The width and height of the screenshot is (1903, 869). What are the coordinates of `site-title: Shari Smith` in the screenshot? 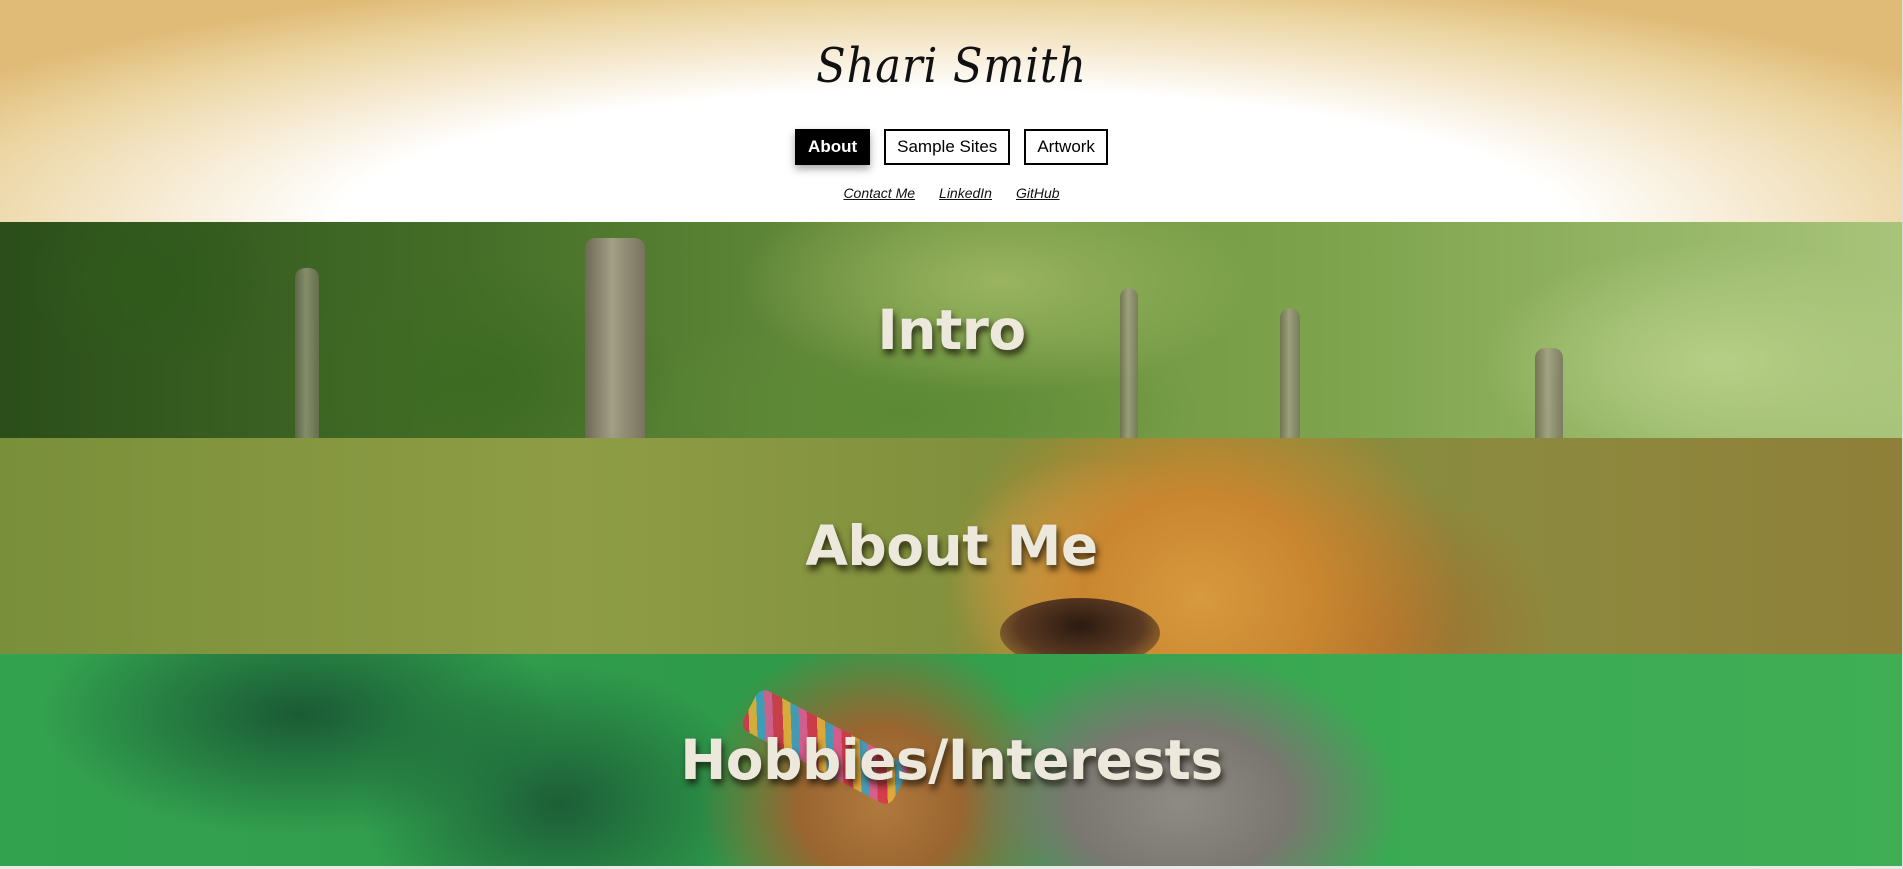 It's located at (951, 66).